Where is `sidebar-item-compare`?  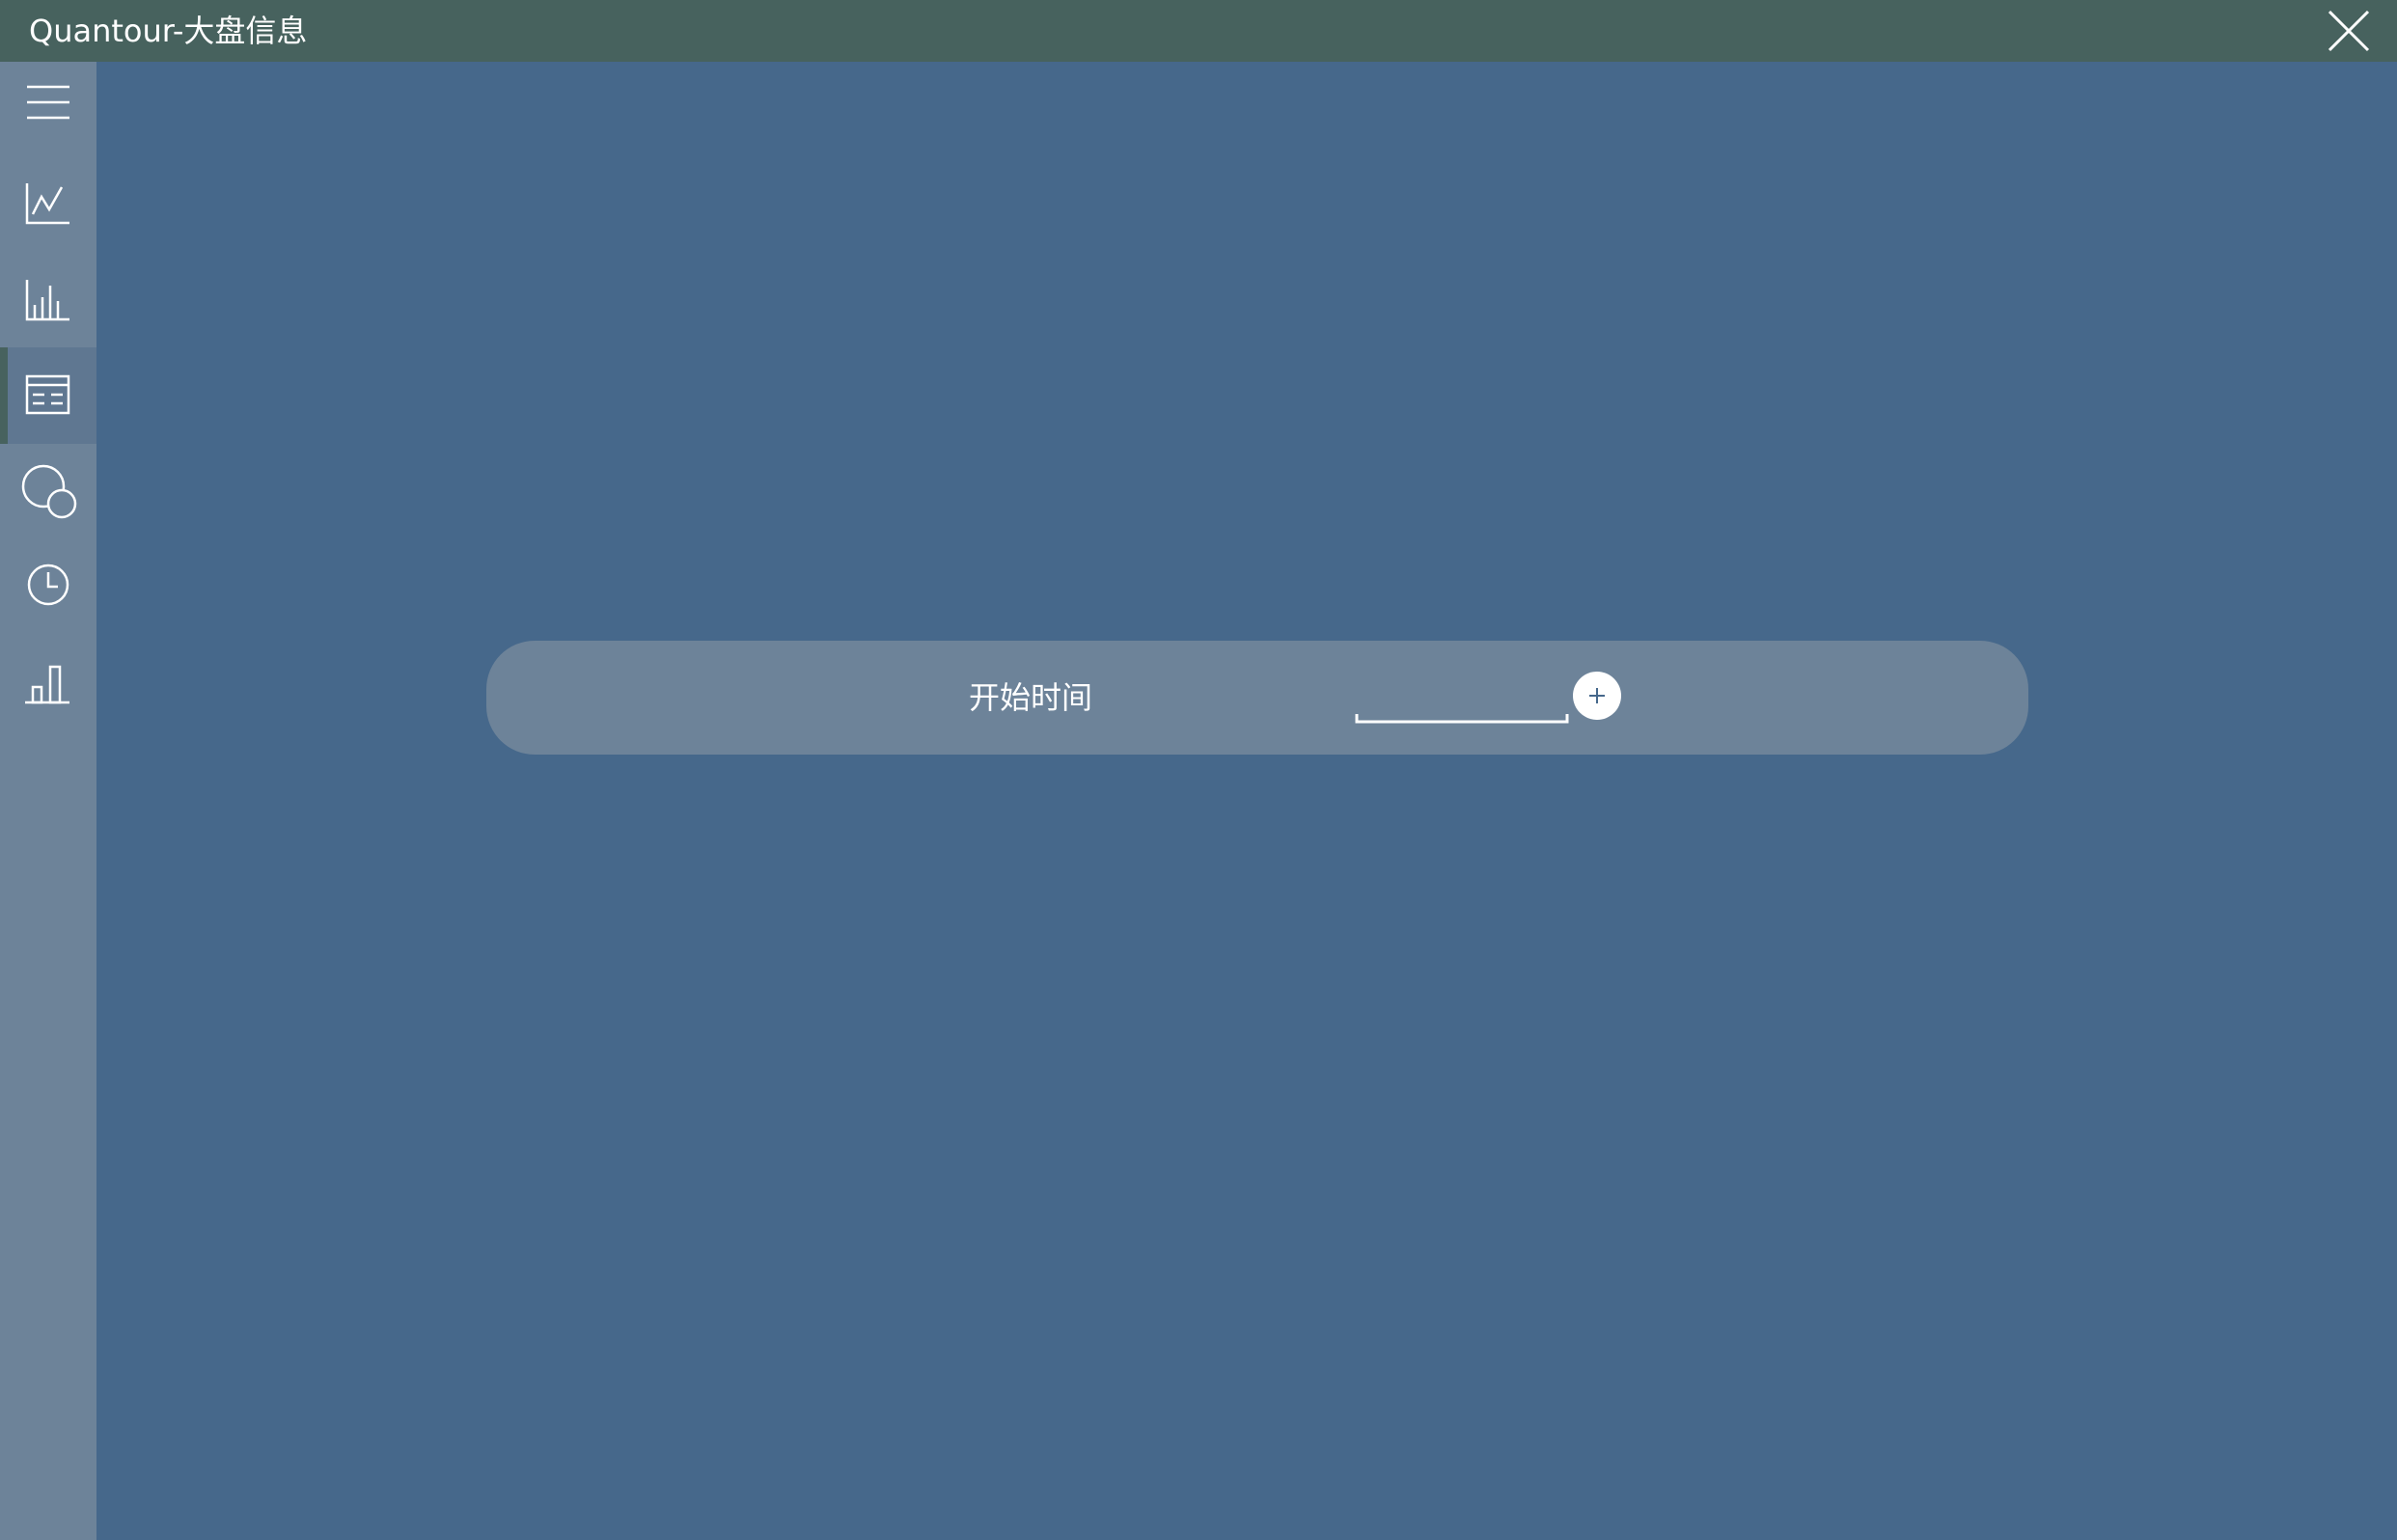 sidebar-item-compare is located at coordinates (48, 492).